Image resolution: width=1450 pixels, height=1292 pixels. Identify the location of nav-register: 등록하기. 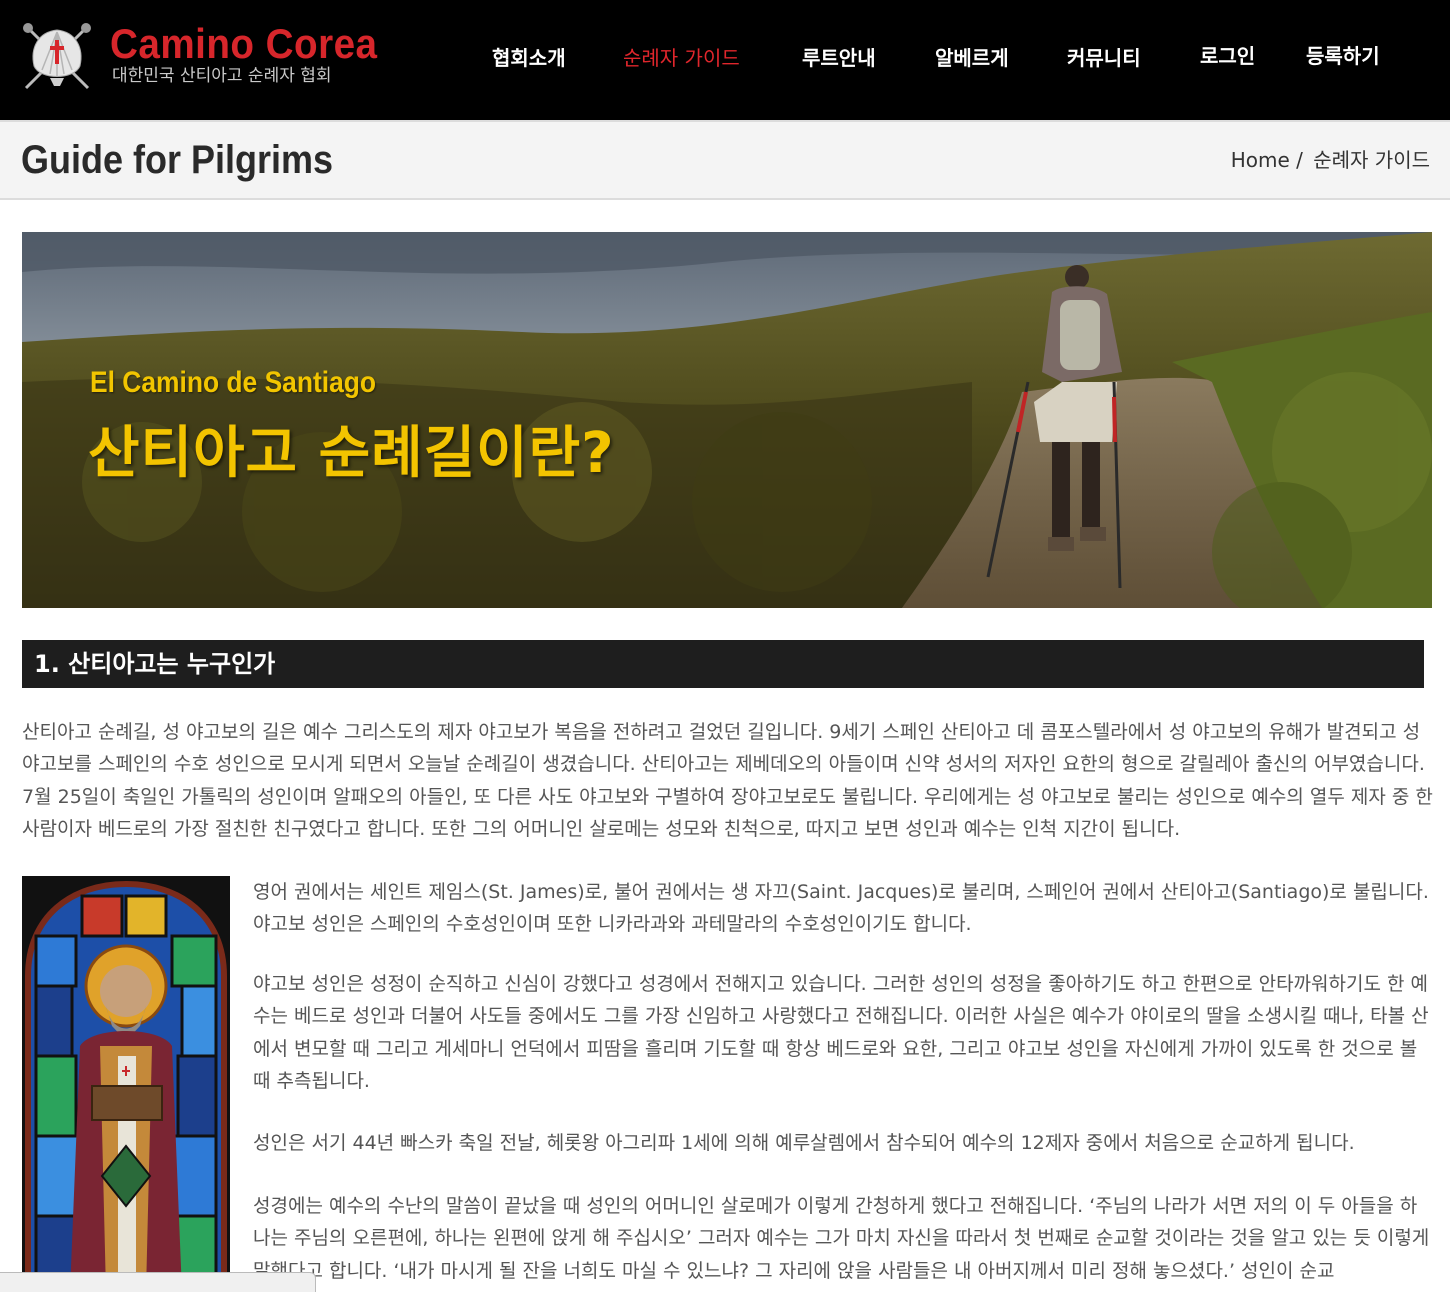
(1343, 56).